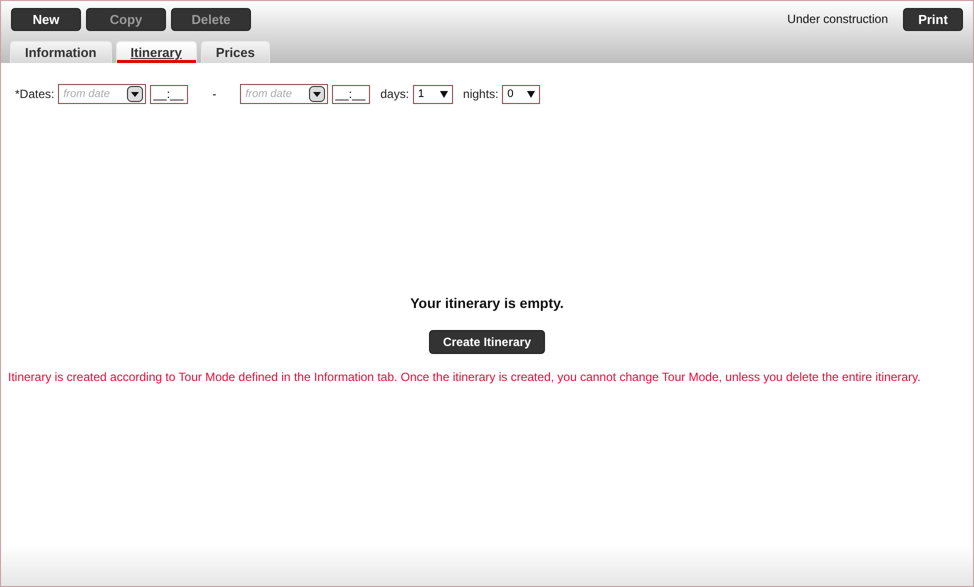 The height and width of the screenshot is (587, 974). Describe the element at coordinates (395, 94) in the screenshot. I see `days-label: days:` at that location.